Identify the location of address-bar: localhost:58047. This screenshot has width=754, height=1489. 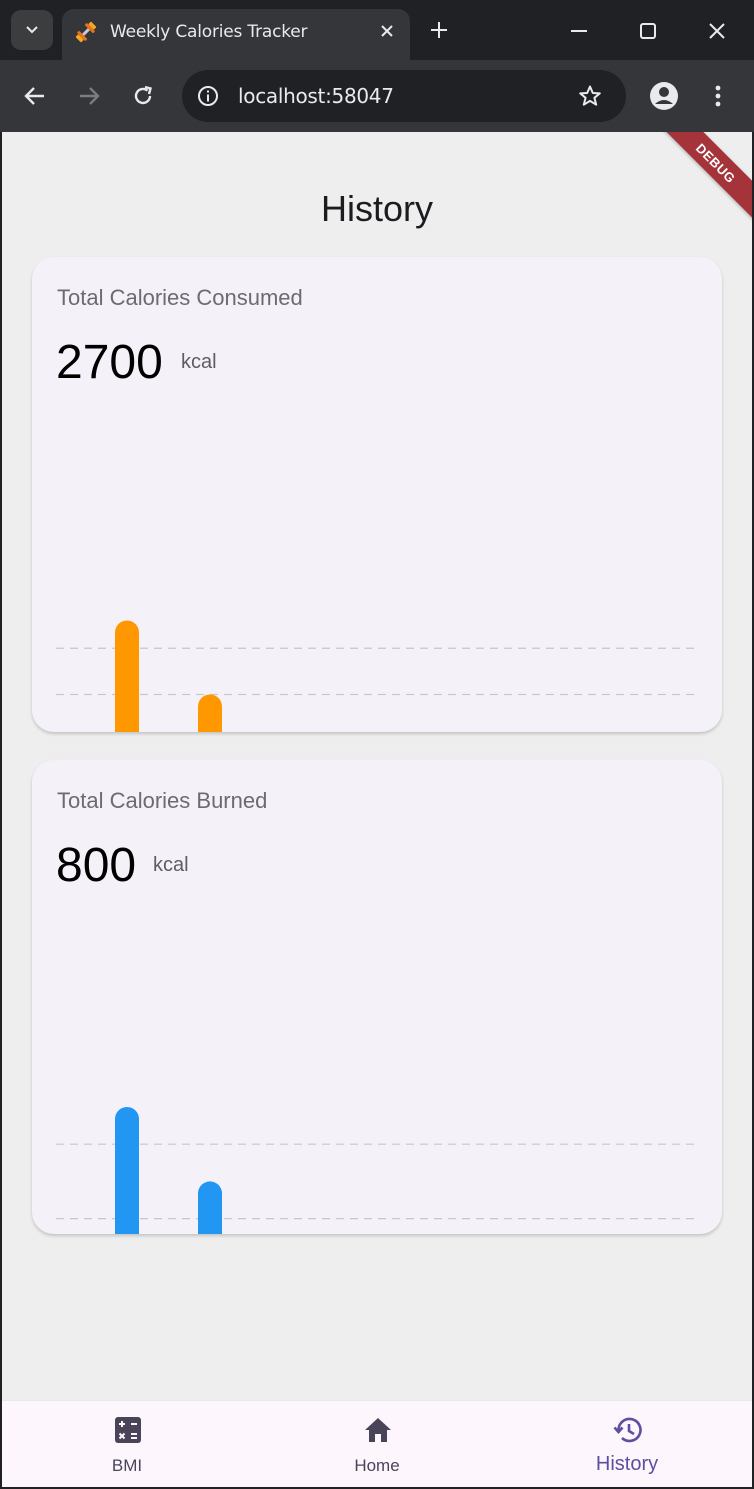
(404, 96).